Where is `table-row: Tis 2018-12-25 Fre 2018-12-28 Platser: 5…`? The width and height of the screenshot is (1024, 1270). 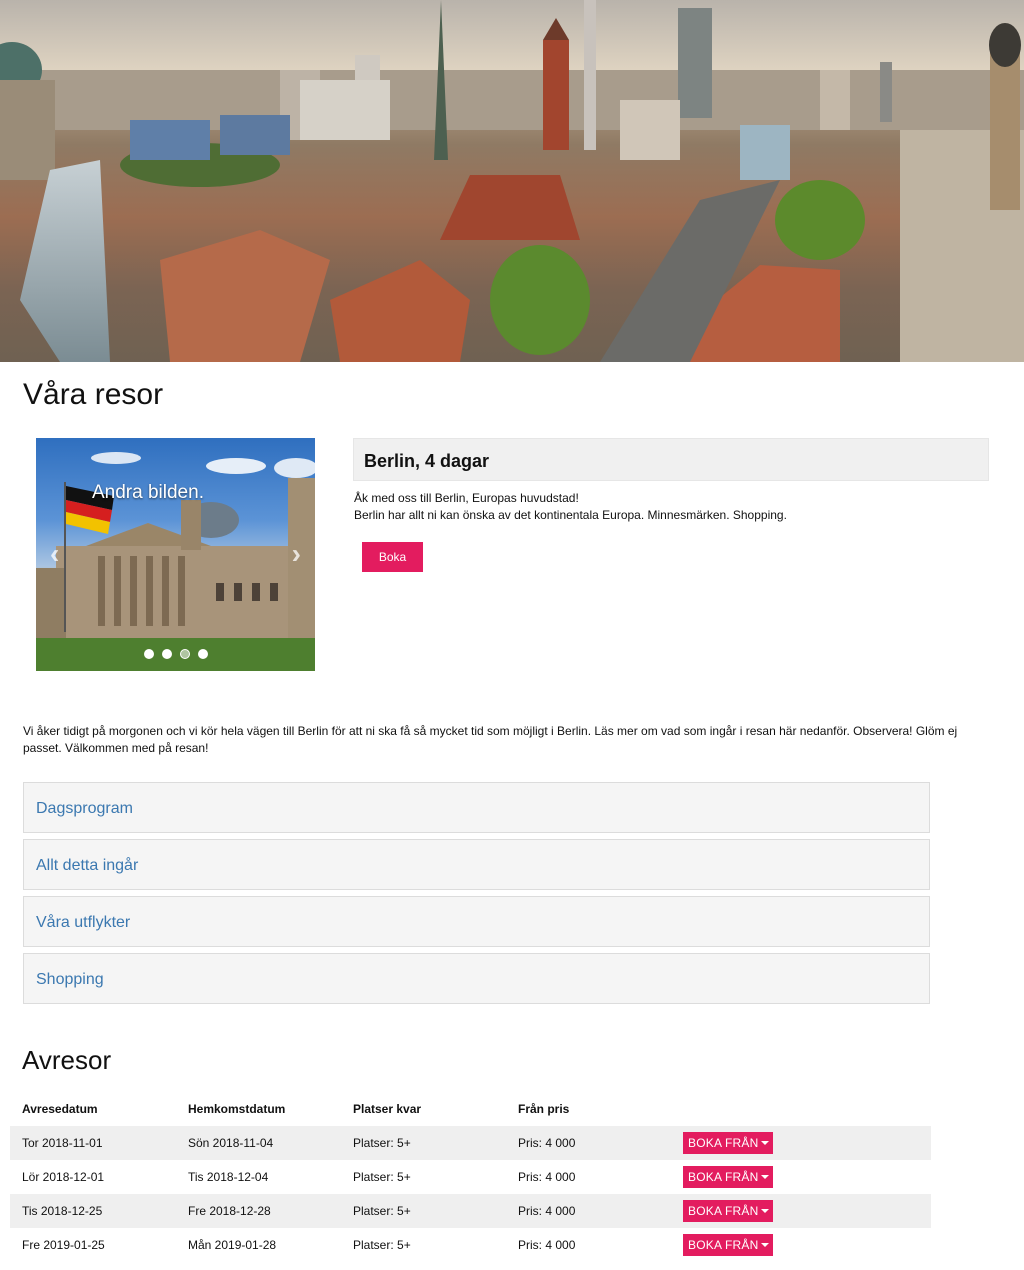 table-row: Tis 2018-12-25 Fre 2018-12-28 Platser: 5… is located at coordinates (470, 1211).